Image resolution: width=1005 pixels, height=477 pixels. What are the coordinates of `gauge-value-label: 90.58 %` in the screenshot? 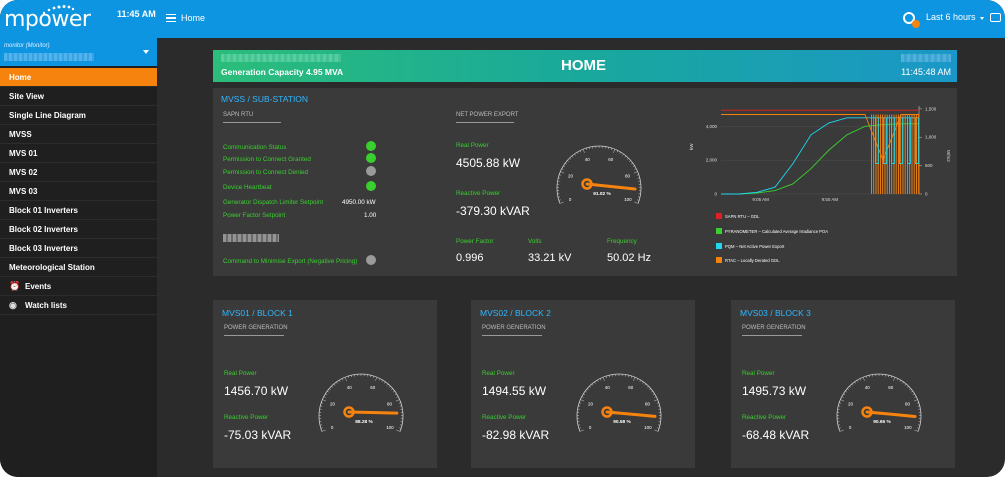 It's located at (622, 422).